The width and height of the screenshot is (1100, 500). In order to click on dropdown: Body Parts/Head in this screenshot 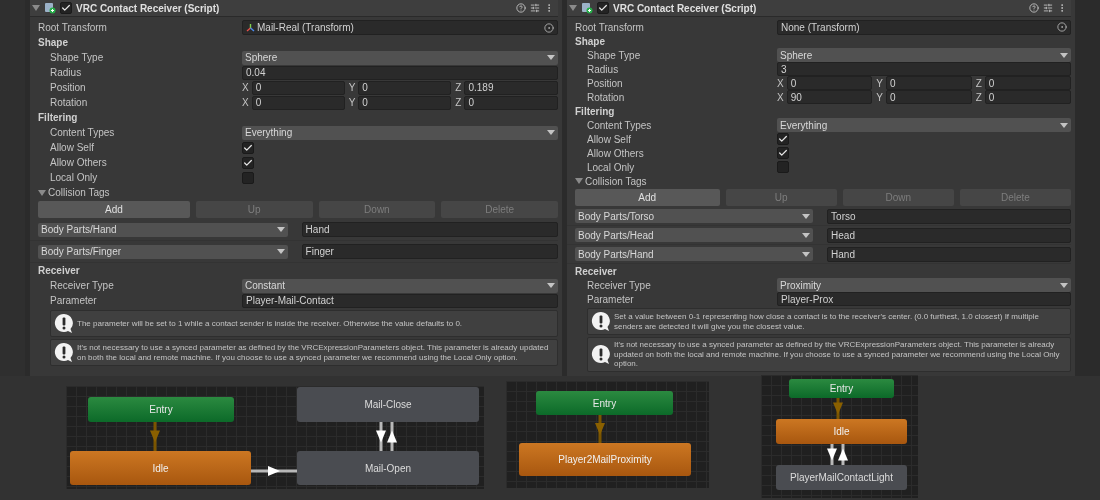, I will do `click(694, 235)`.